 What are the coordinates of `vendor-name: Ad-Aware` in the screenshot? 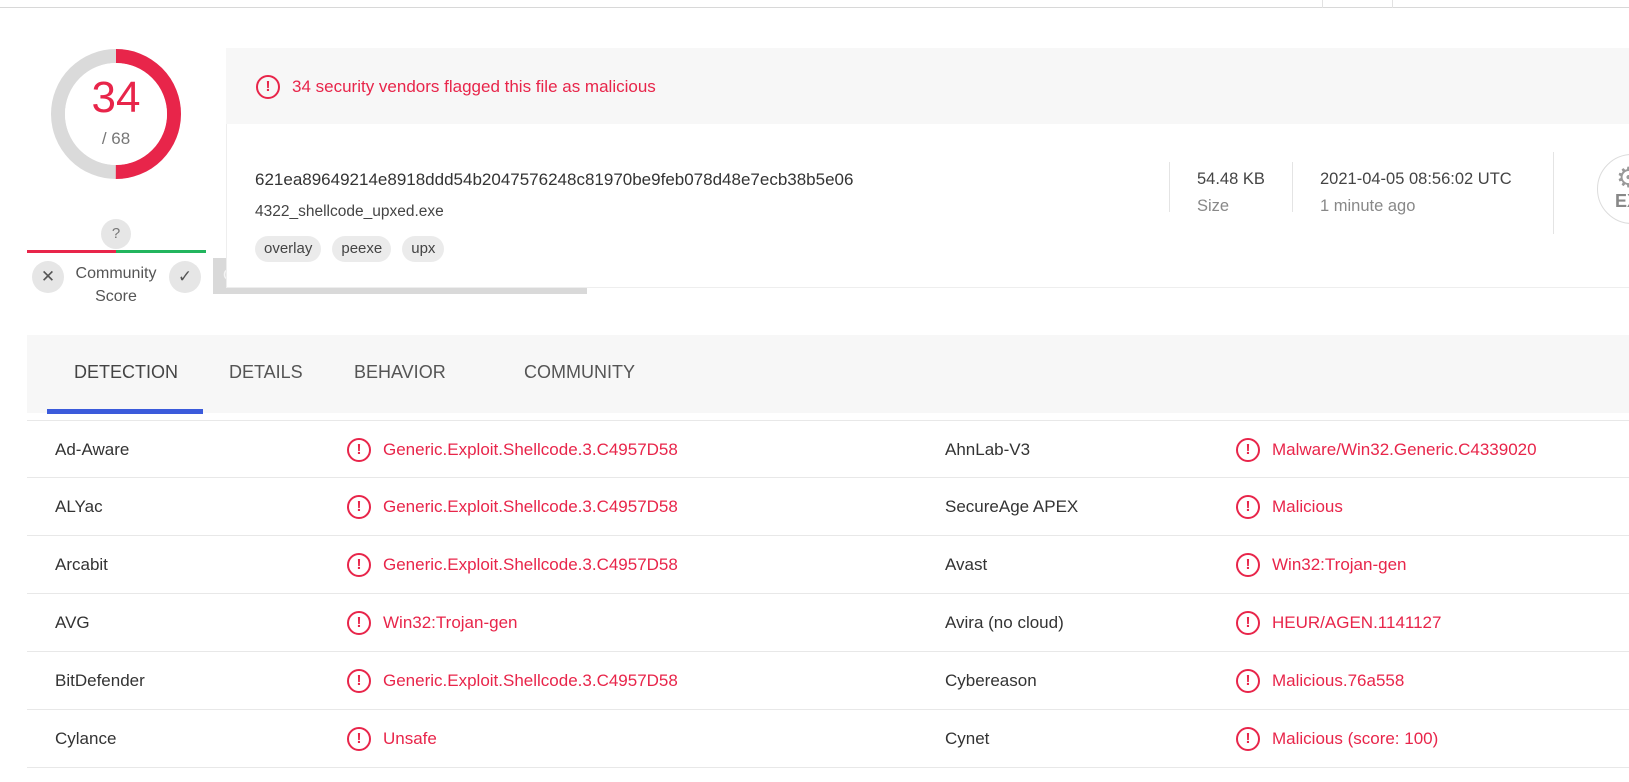 It's located at (92, 449).